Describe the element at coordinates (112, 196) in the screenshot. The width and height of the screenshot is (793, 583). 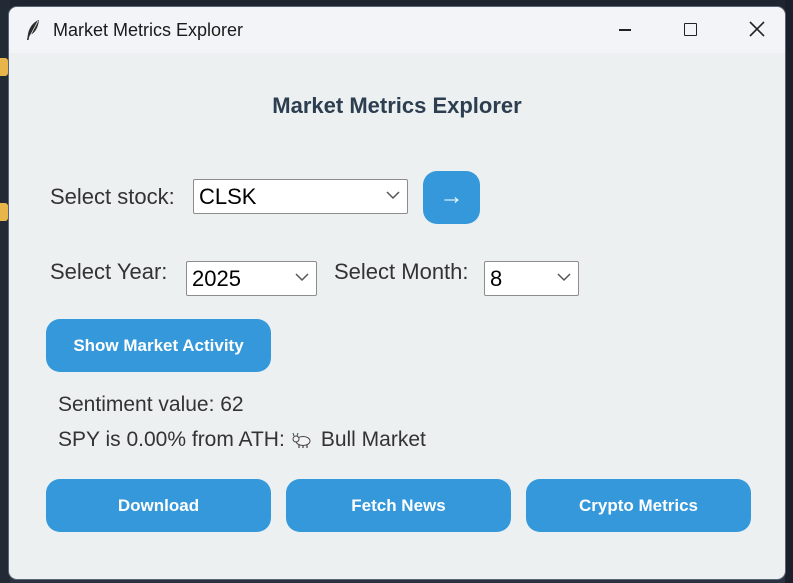
I see `stock-label: Select stock:` at that location.